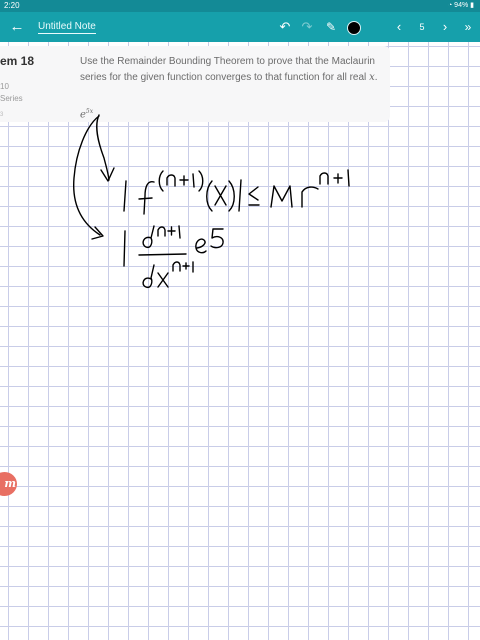  I want to click on ink-x, so click(220, 195).